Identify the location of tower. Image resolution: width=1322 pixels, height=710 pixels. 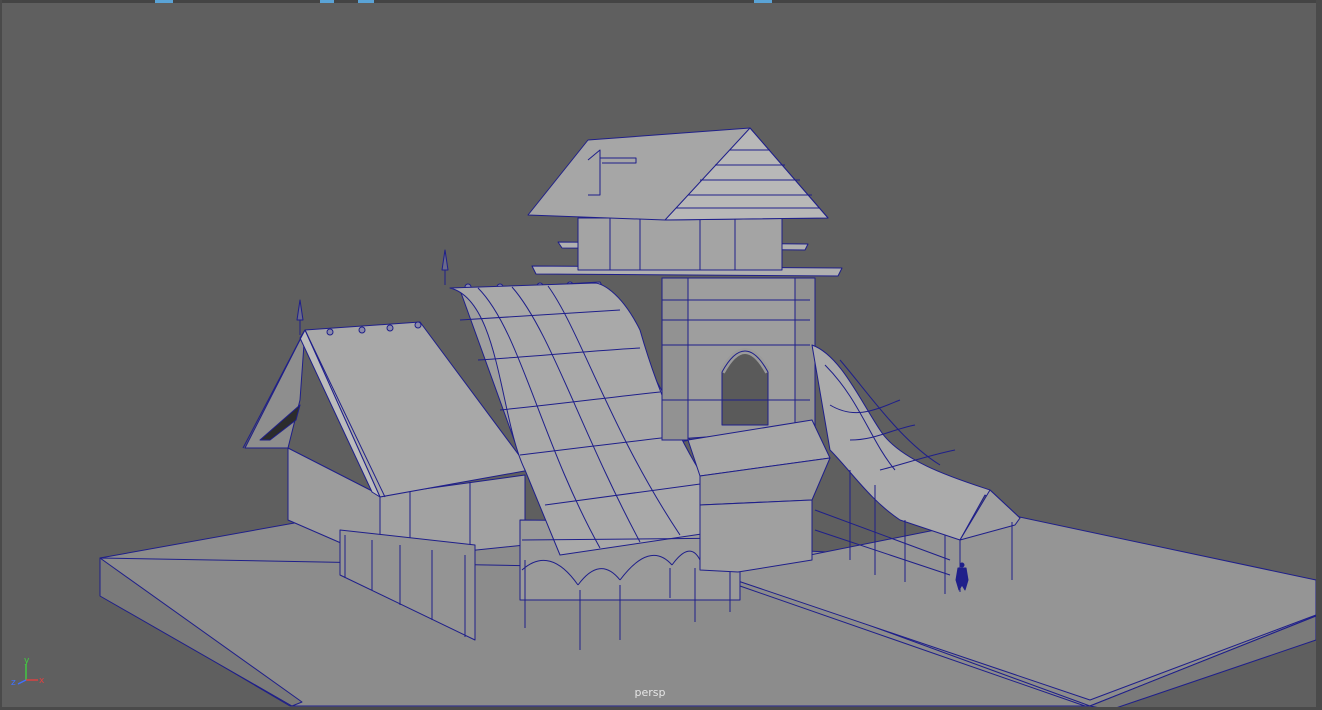
(738, 359).